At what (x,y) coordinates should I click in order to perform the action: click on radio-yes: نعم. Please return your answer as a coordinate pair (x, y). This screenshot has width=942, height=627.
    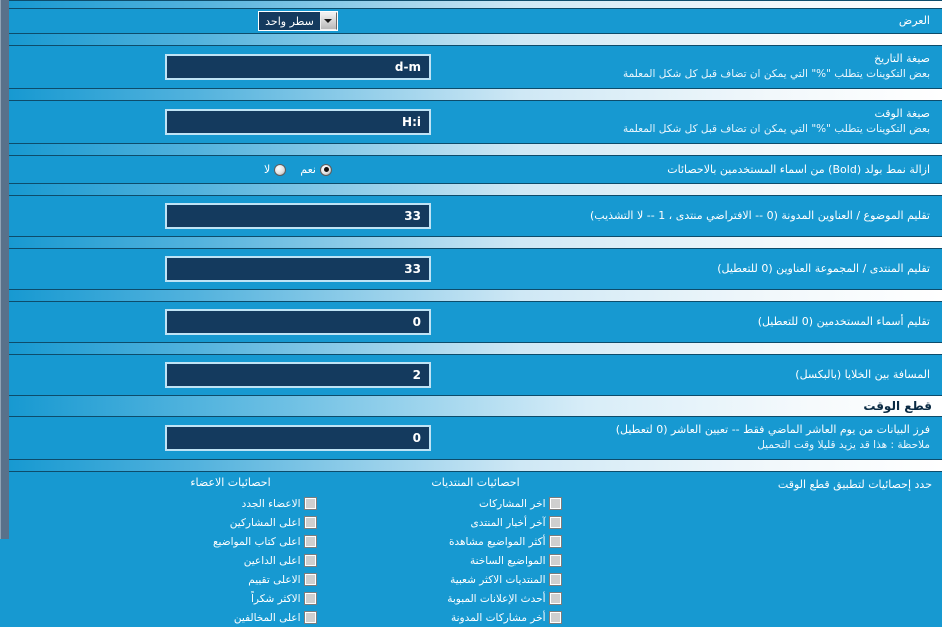
    Looking at the image, I should click on (316, 169).